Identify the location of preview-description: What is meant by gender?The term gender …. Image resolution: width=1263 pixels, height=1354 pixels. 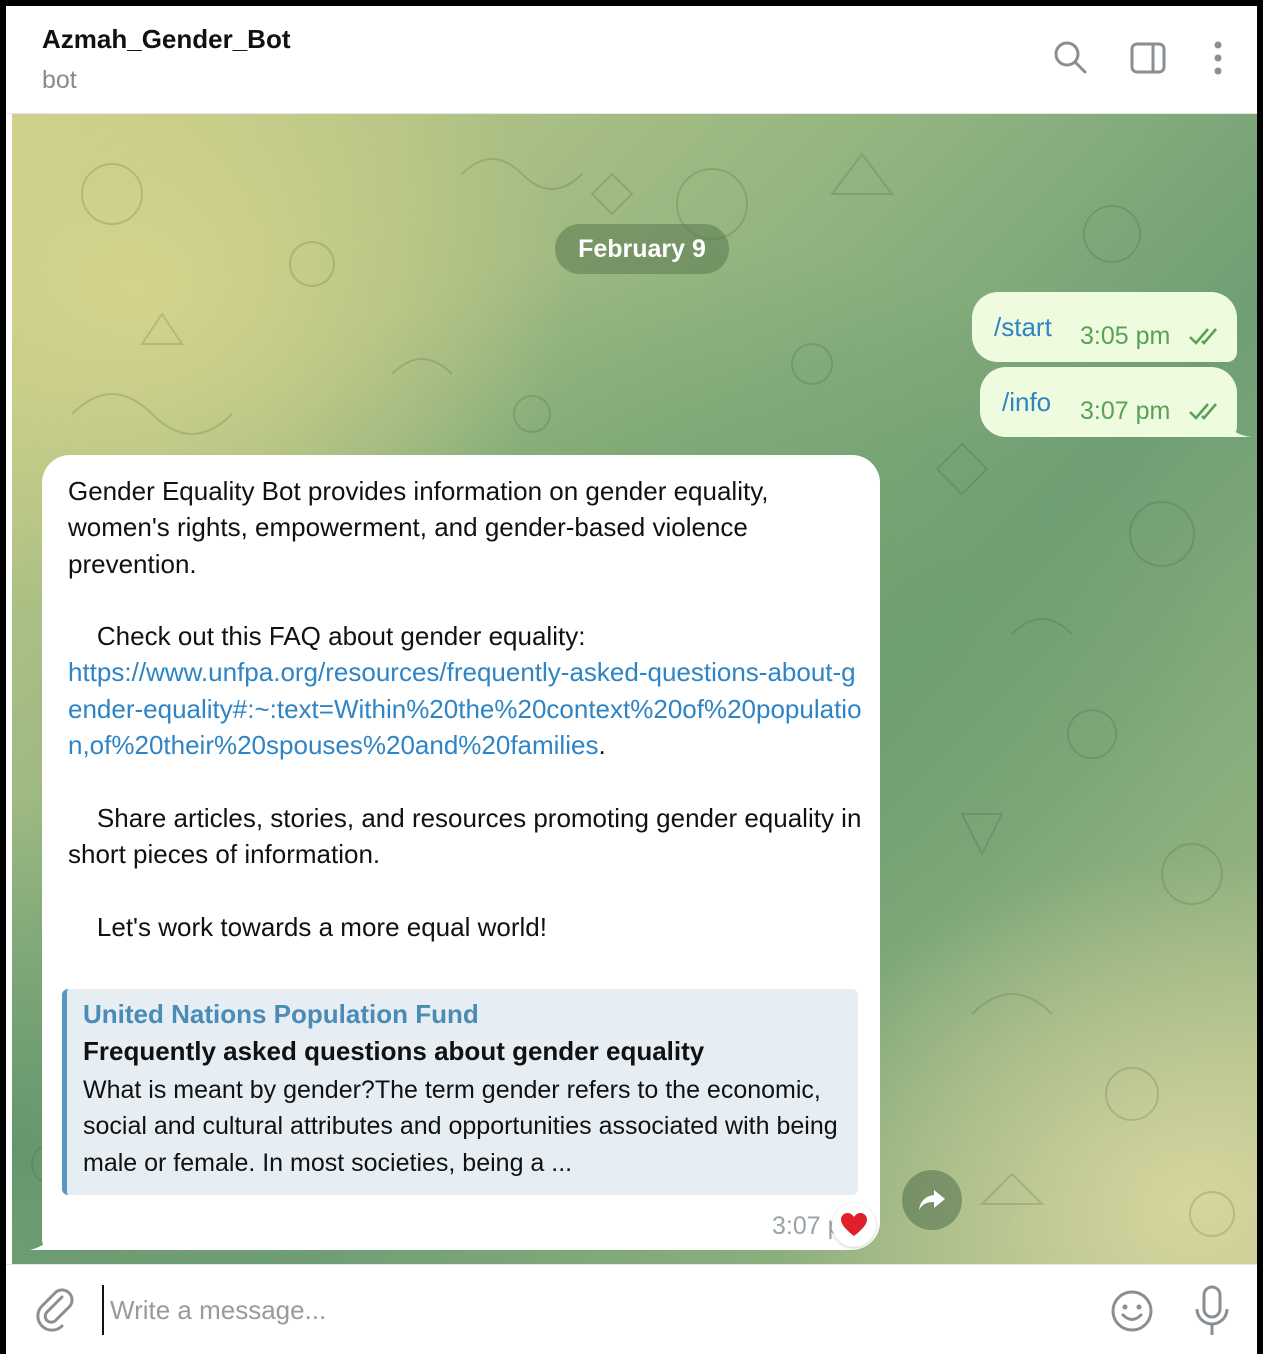
(460, 1126).